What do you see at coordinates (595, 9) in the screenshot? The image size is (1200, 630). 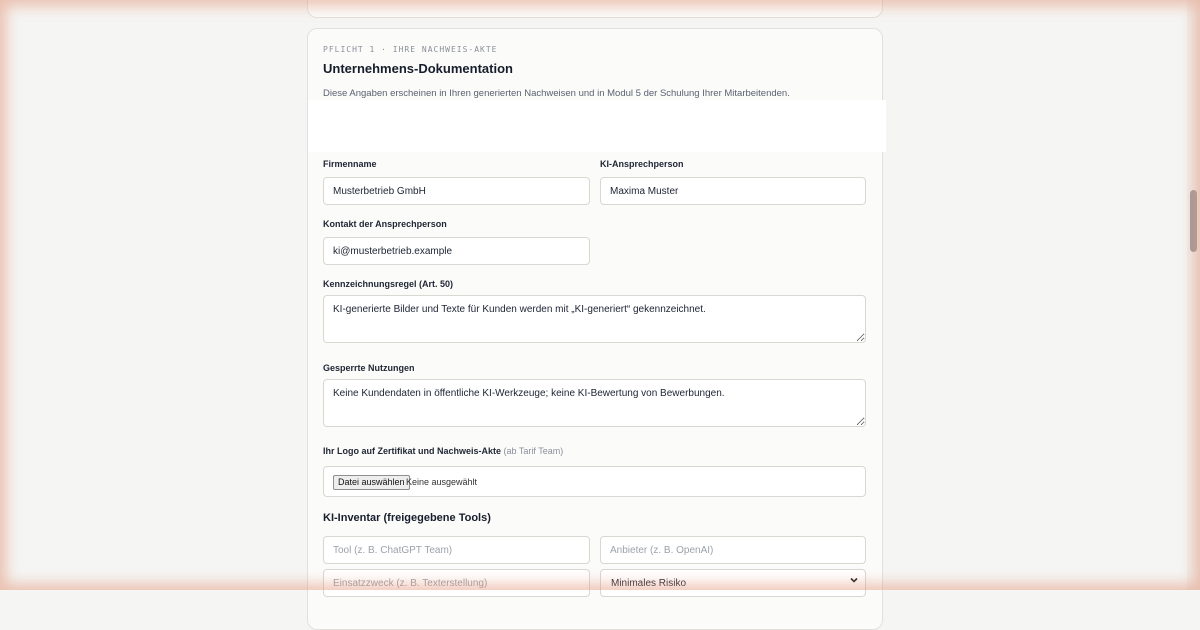 I see `previous-card` at bounding box center [595, 9].